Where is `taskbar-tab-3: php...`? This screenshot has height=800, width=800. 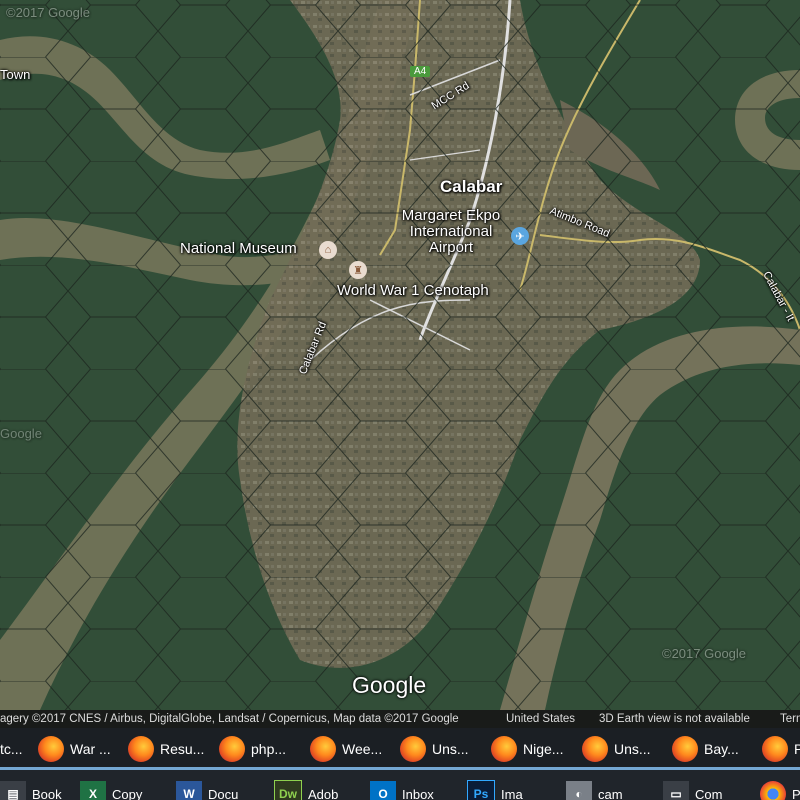
taskbar-tab-3: php... is located at coordinates (252, 749).